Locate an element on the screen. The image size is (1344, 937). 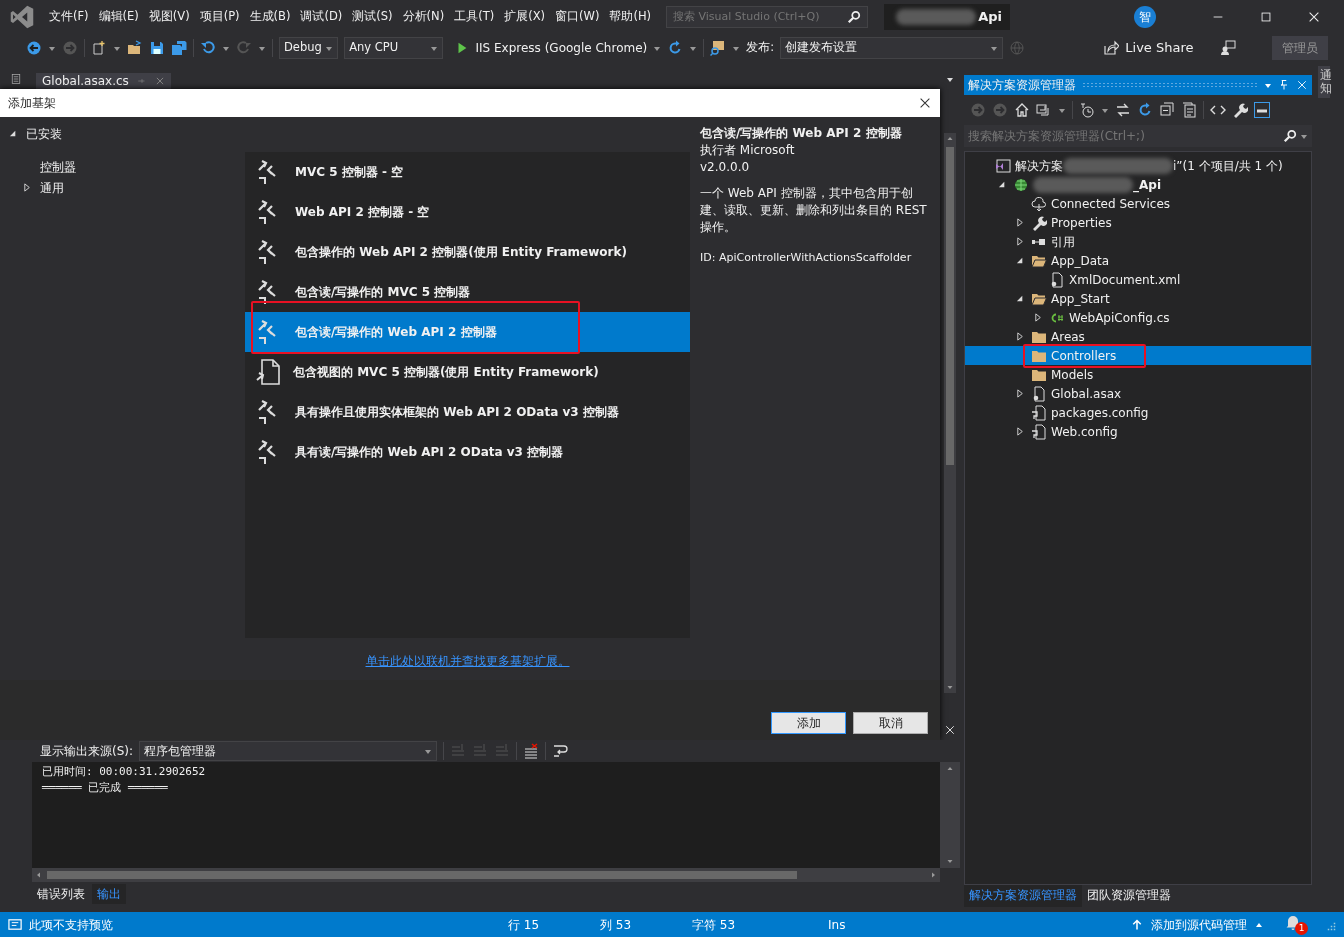
tree-item: WebApiConfig.cs is located at coordinates (1138, 317).